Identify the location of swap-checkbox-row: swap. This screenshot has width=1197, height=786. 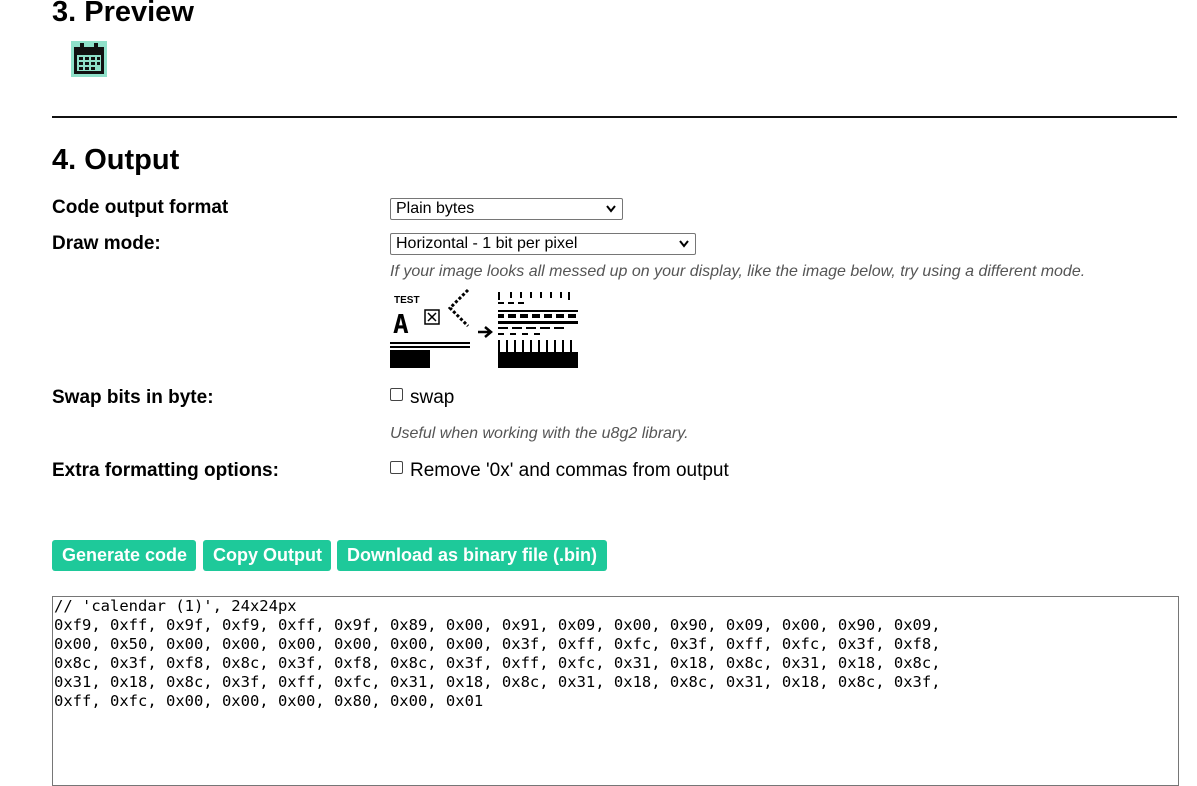
(422, 398).